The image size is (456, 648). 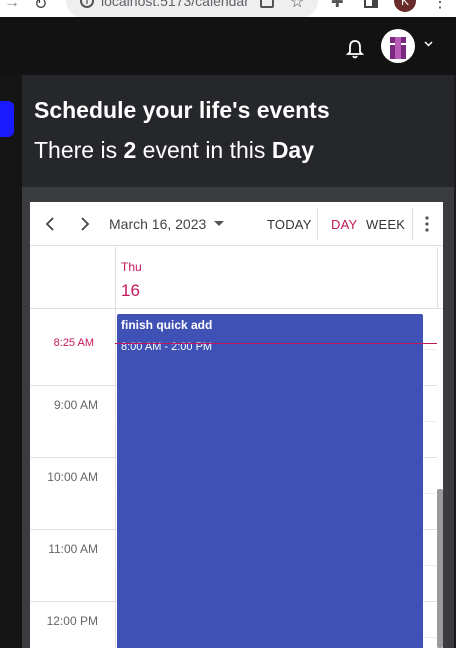 I want to click on current-time-label: 8:25 AM, so click(x=73, y=343).